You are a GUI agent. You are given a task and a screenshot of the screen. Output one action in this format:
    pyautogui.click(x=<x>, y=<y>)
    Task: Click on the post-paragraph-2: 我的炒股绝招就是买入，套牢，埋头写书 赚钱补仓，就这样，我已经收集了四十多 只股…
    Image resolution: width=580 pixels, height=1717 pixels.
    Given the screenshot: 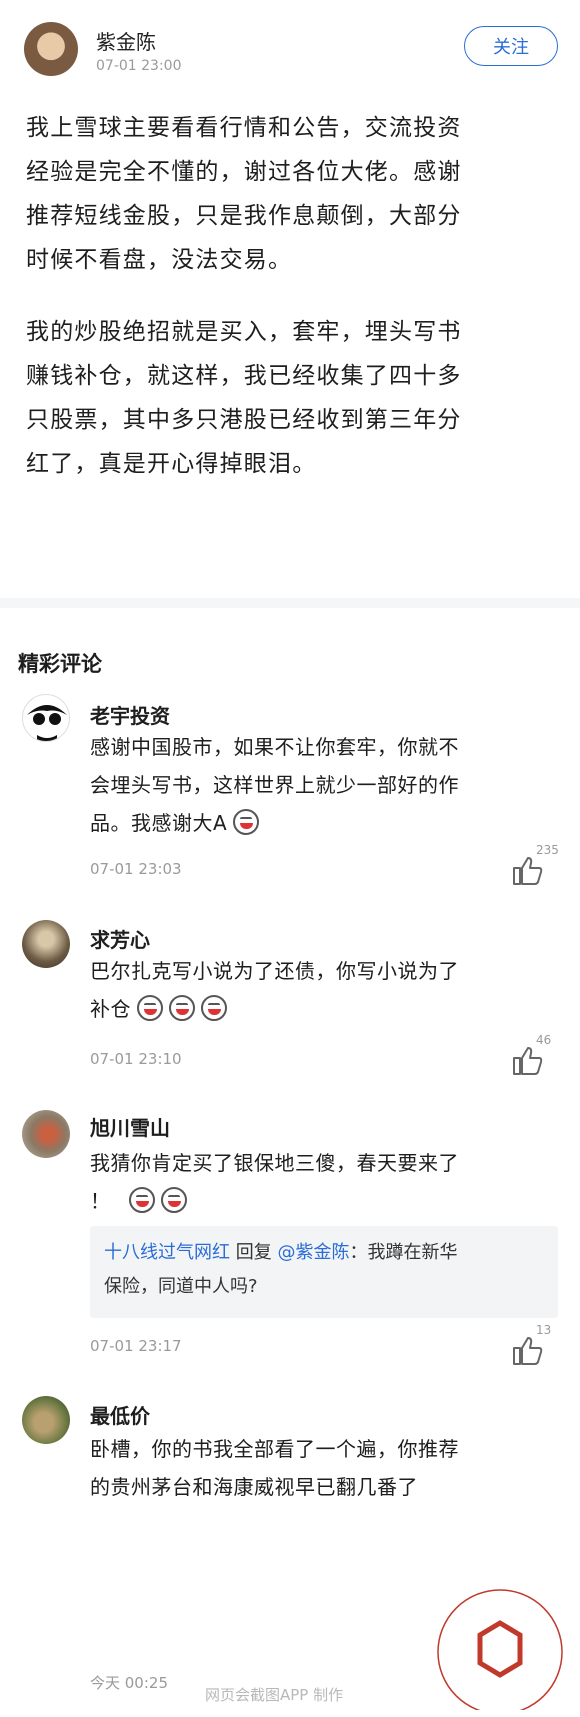 What is the action you would take?
    pyautogui.click(x=294, y=398)
    